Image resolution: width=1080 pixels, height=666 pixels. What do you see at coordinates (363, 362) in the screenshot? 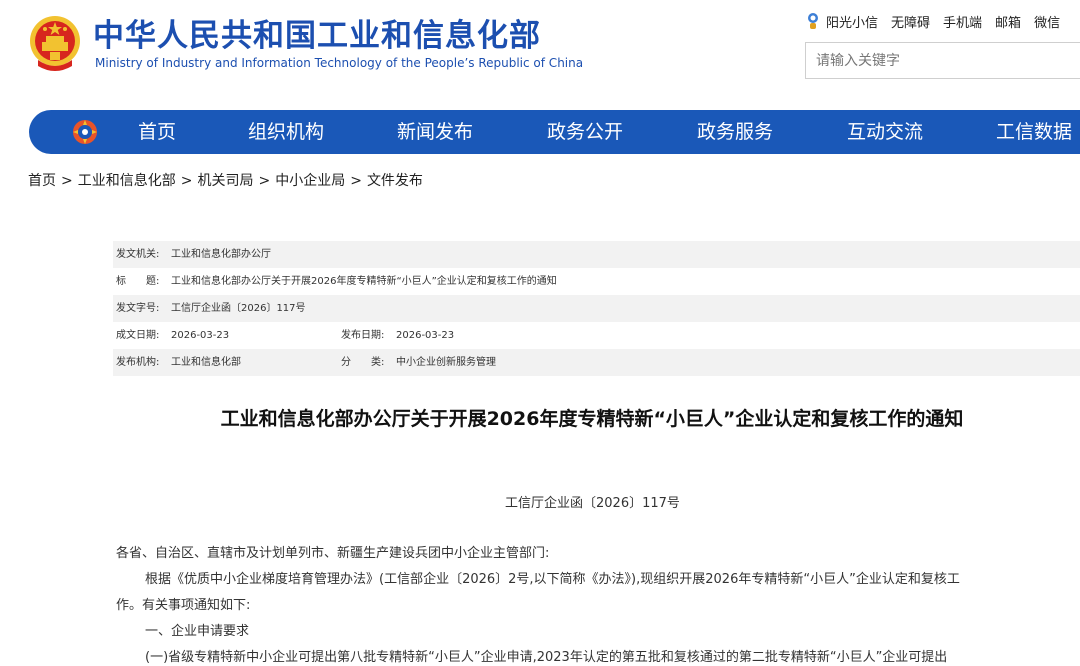
I see `meta-label: 分 类:` at bounding box center [363, 362].